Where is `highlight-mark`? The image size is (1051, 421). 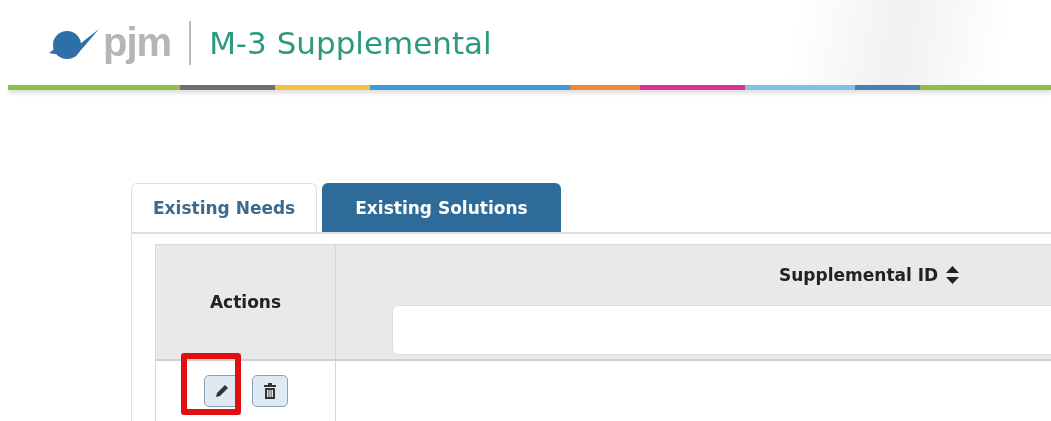
highlight-mark is located at coordinates (211, 384).